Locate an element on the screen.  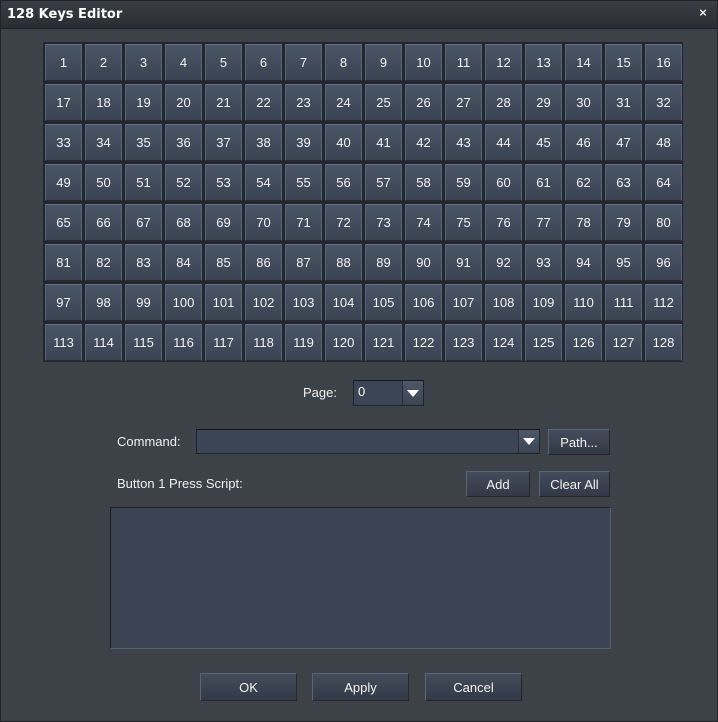
key-button: 53 is located at coordinates (223, 182).